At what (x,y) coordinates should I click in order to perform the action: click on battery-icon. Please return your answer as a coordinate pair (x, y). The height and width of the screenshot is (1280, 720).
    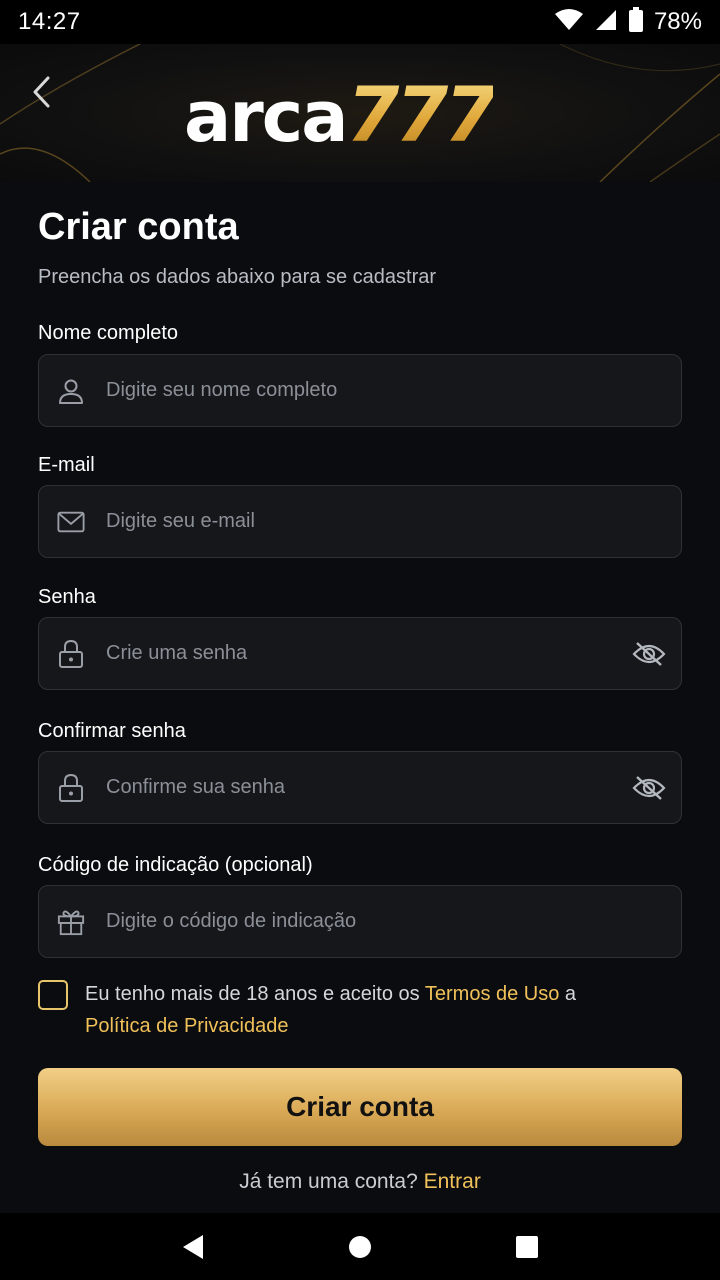
    Looking at the image, I should click on (636, 22).